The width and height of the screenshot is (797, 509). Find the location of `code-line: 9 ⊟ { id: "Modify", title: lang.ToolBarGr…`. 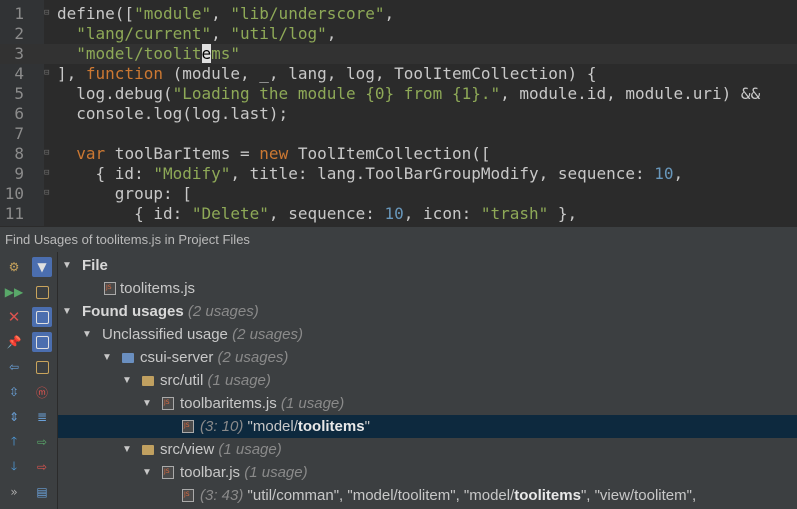

code-line: 9 ⊟ { id: "Modify", title: lang.ToolBarGr… is located at coordinates (398, 174).